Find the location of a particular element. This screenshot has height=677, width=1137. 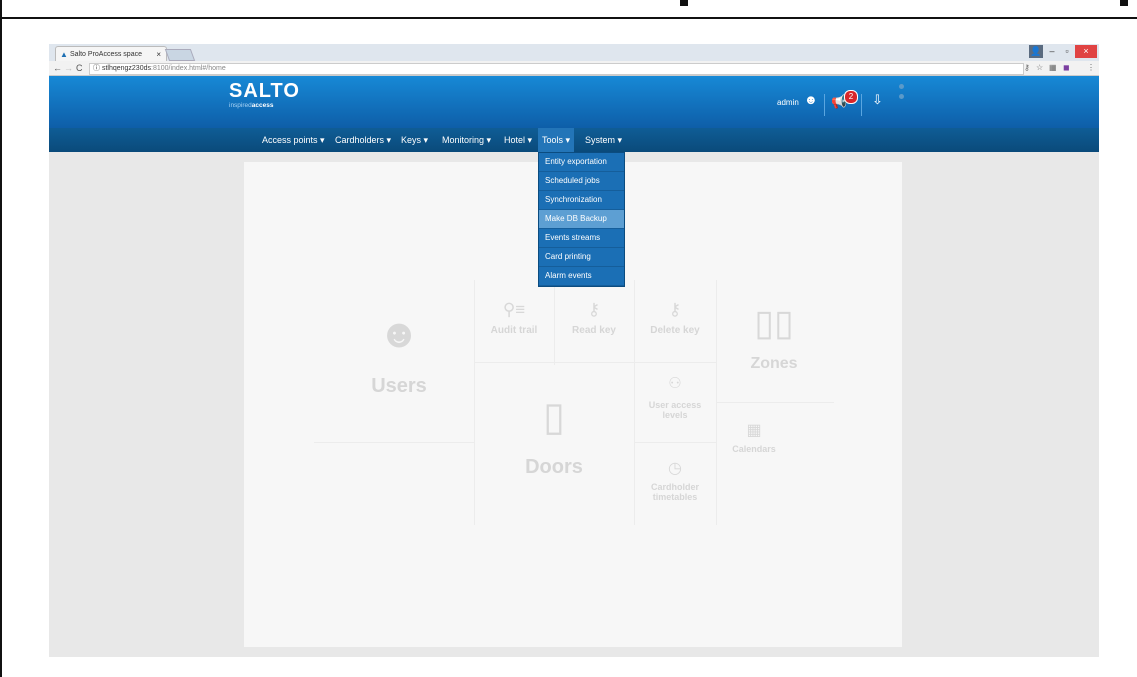

tagline-part-1: inspired is located at coordinates (240, 105).